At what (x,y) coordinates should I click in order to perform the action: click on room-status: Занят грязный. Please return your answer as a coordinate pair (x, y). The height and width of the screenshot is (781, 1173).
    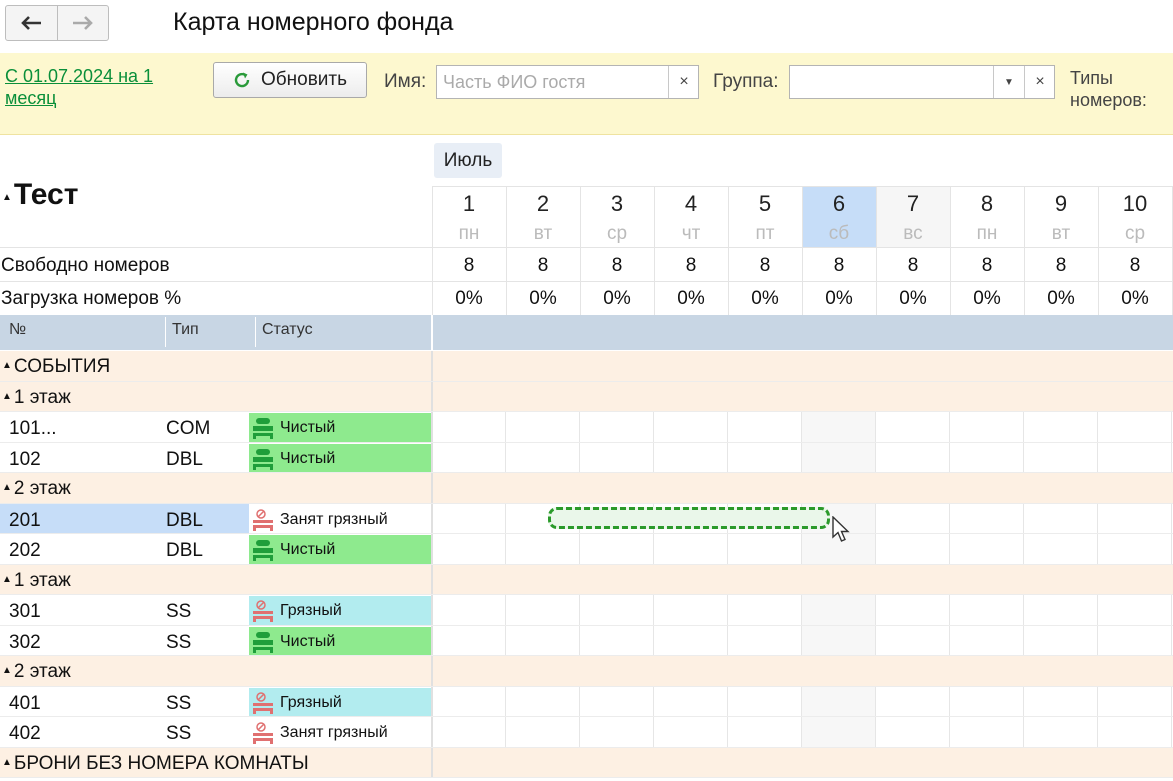
    Looking at the image, I should click on (340, 733).